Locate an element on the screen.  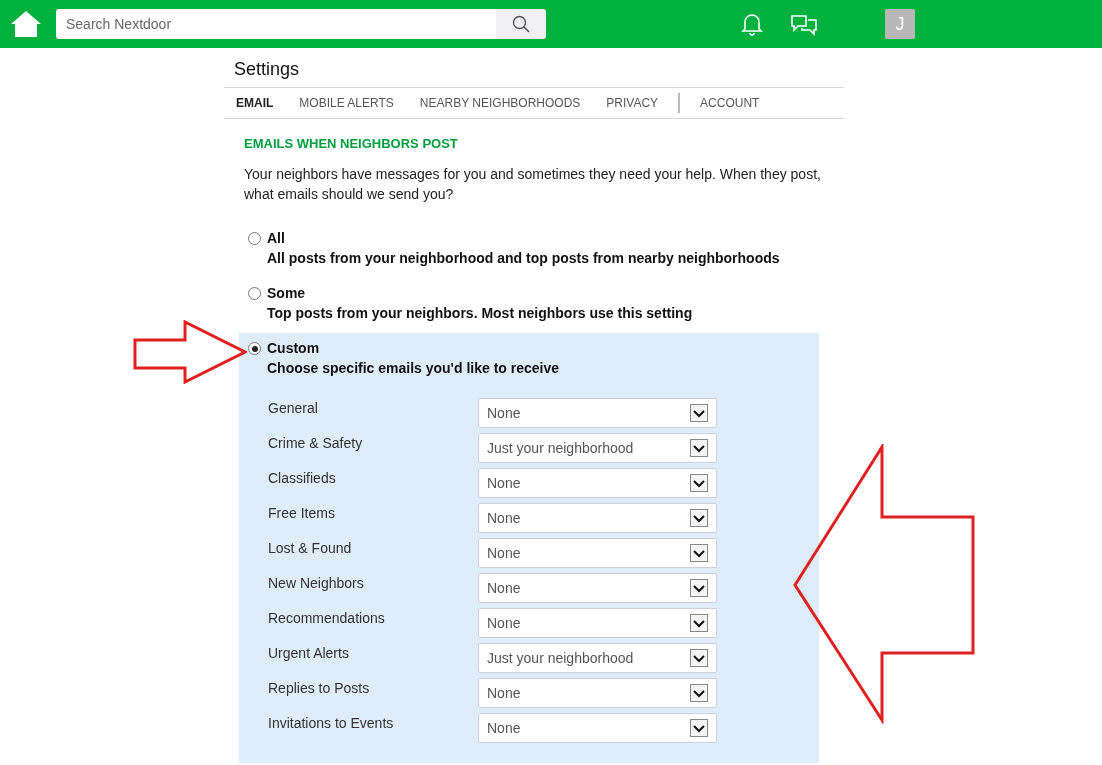
search-icon is located at coordinates (521, 24).